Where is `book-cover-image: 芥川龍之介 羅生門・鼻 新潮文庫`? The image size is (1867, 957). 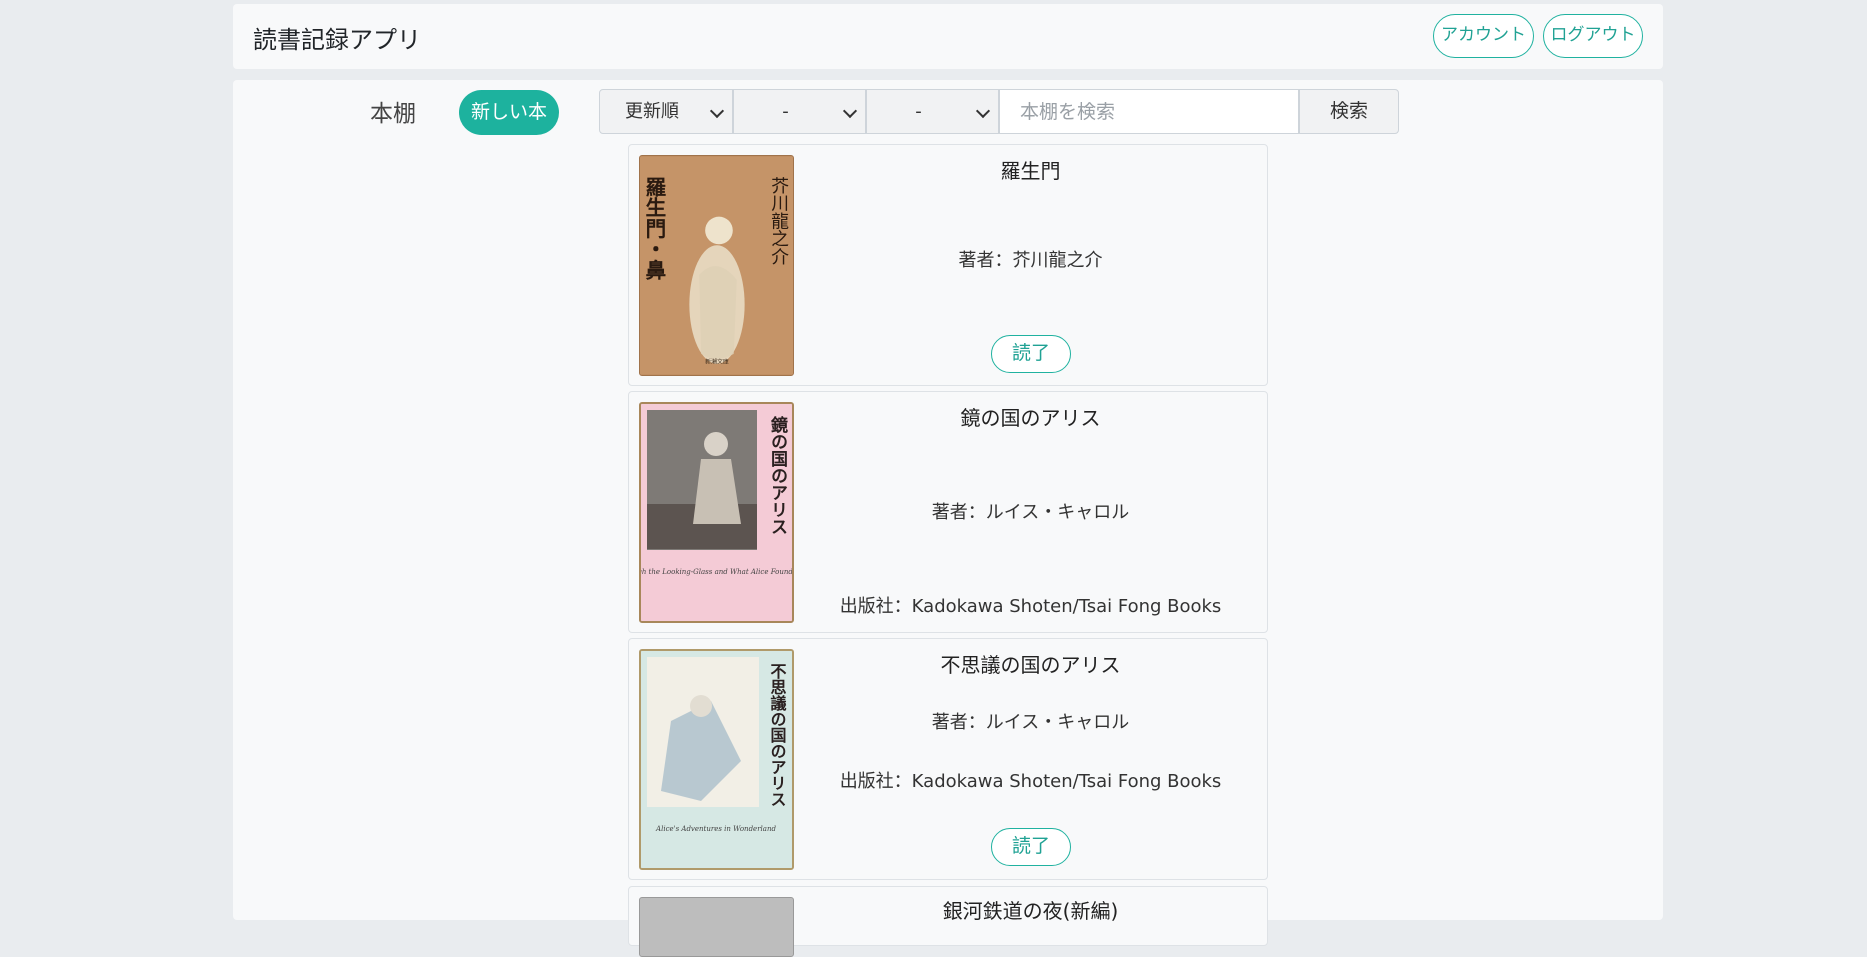 book-cover-image: 芥川龍之介 羅生門・鼻 新潮文庫 is located at coordinates (716, 265).